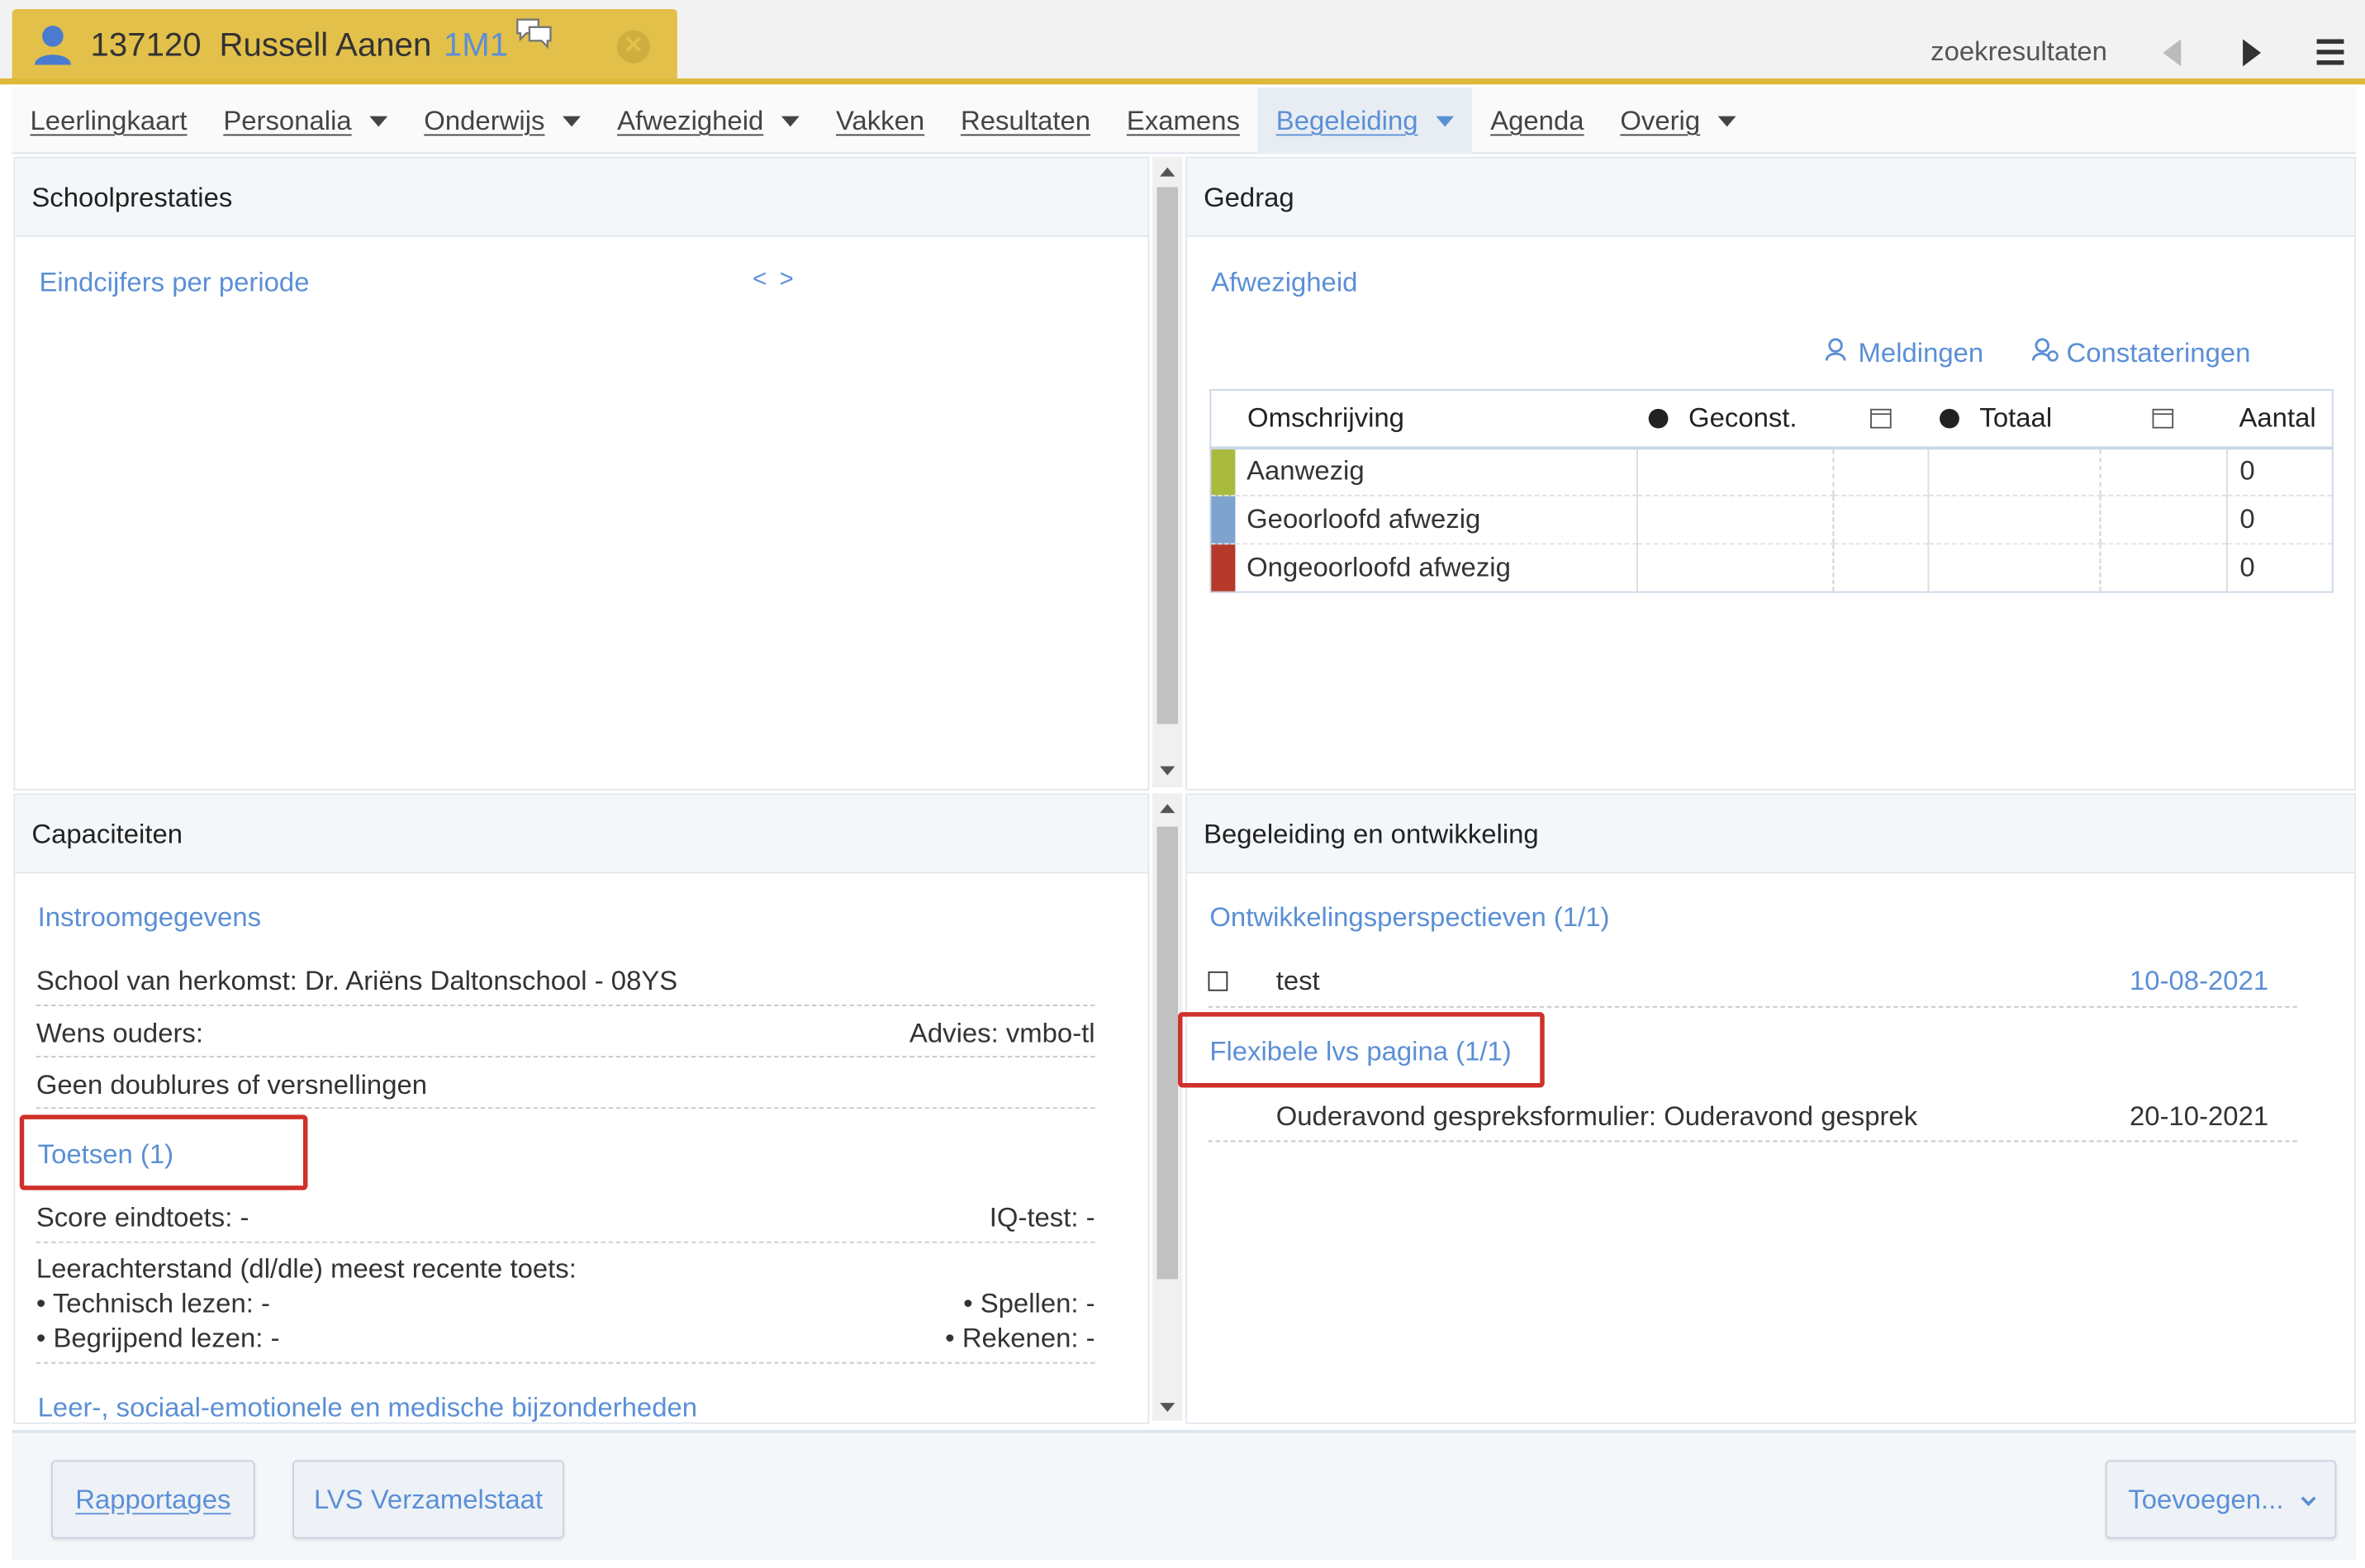  Describe the element at coordinates (1218, 981) in the screenshot. I see `checkbox` at that location.